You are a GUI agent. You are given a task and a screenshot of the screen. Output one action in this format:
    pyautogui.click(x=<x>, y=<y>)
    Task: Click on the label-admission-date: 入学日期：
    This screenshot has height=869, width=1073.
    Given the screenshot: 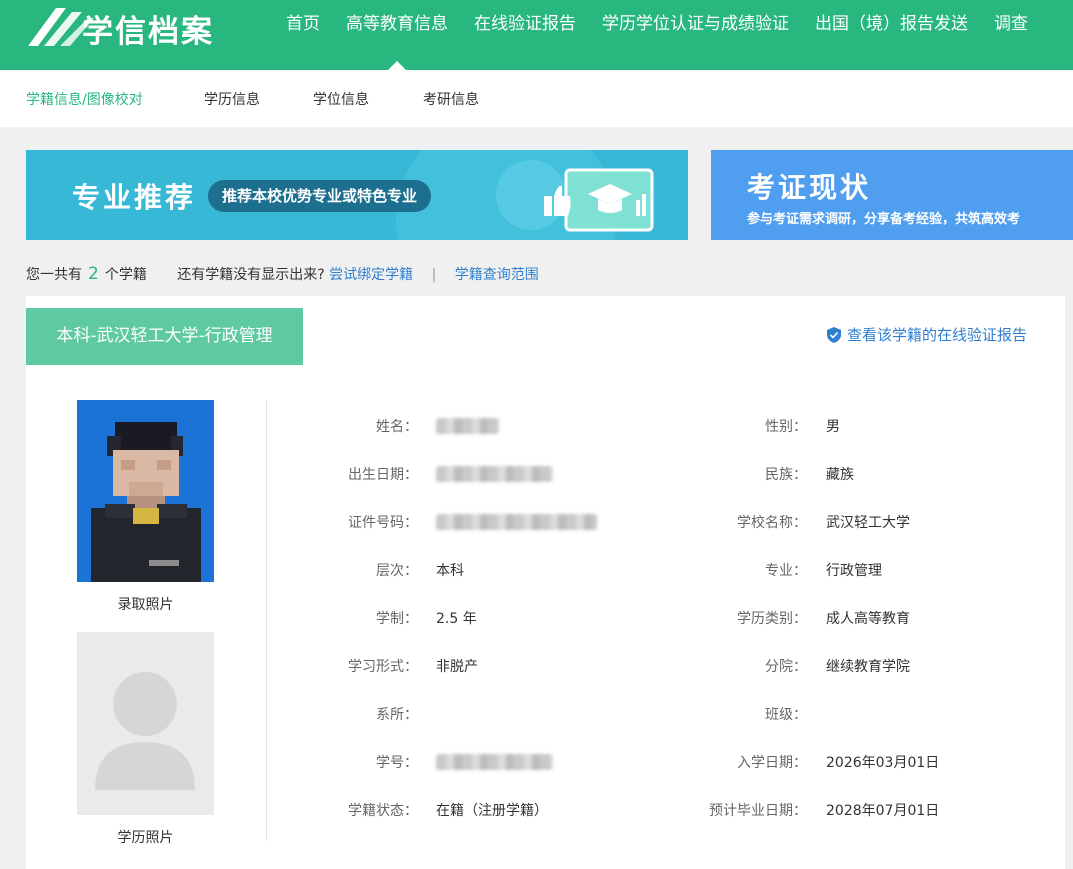 What is the action you would take?
    pyautogui.click(x=772, y=763)
    